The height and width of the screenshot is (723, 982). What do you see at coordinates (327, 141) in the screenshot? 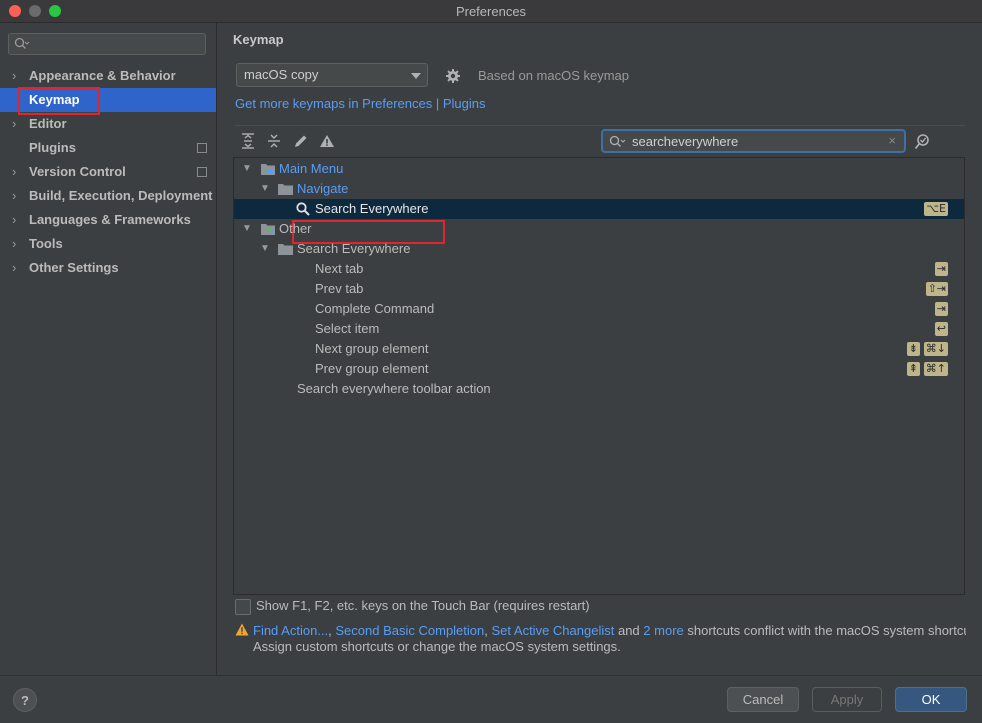
I see `warning-filter-icon` at bounding box center [327, 141].